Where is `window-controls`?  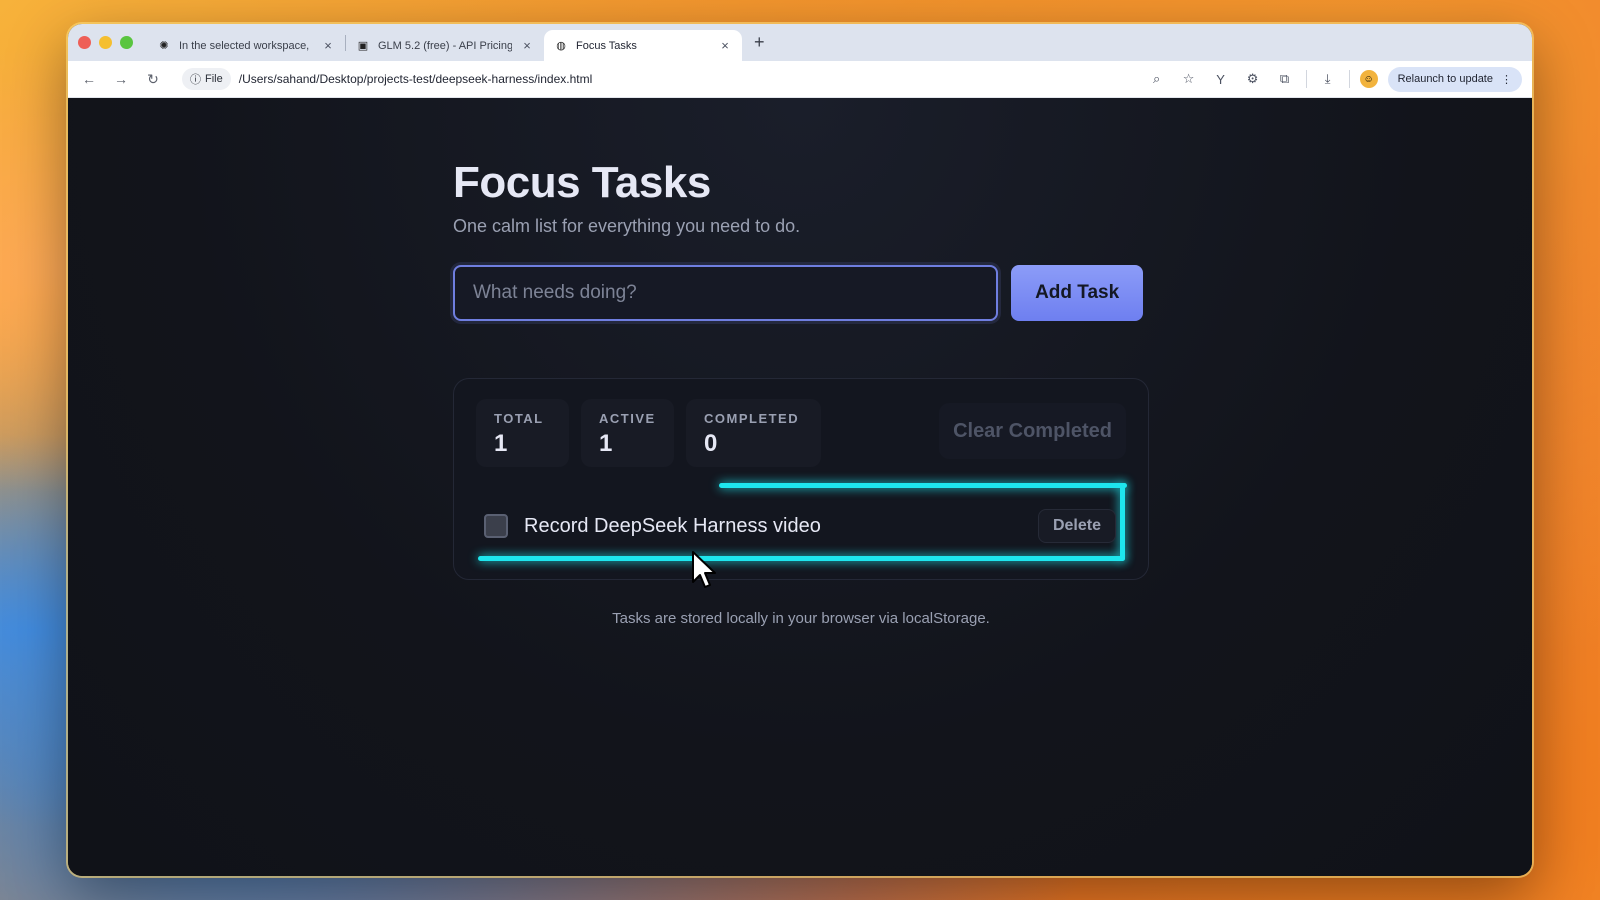
window-controls is located at coordinates (105, 42).